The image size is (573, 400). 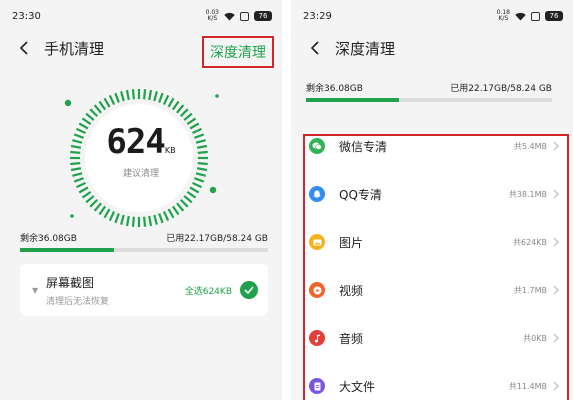 I want to click on music-icon, so click(x=317, y=338).